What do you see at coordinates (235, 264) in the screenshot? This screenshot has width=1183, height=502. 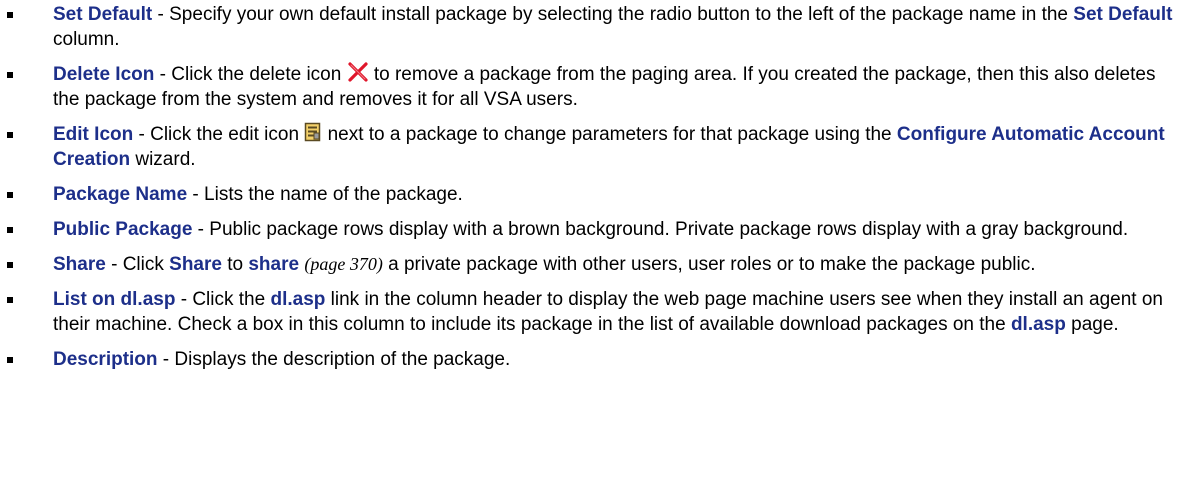 I see `item-text: to` at bounding box center [235, 264].